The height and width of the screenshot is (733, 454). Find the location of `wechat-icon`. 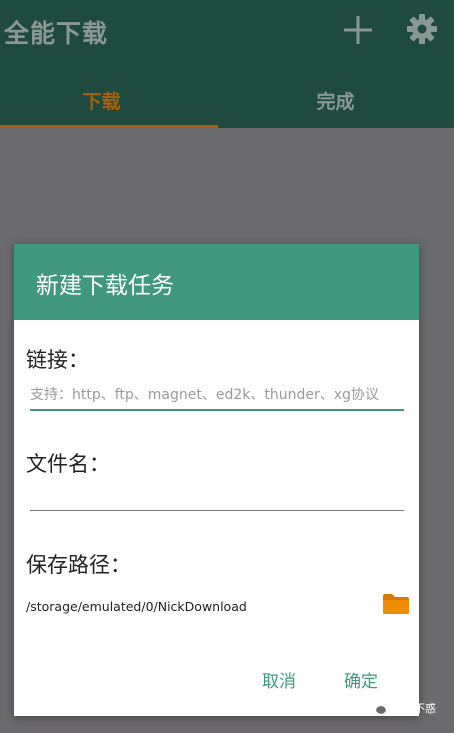

wechat-icon is located at coordinates (378, 708).